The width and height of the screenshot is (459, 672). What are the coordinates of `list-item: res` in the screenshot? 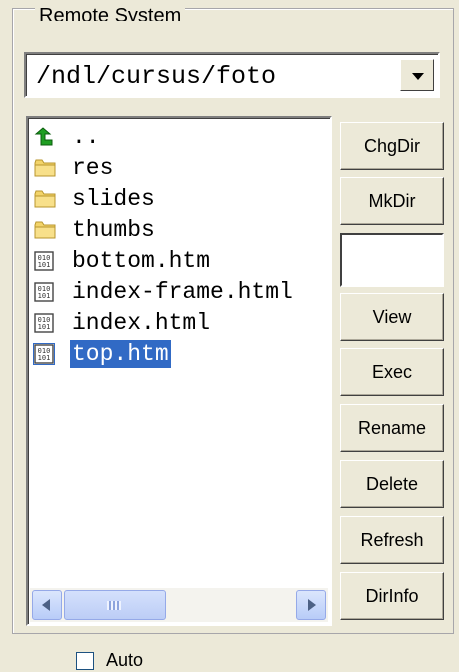 It's located at (179, 168).